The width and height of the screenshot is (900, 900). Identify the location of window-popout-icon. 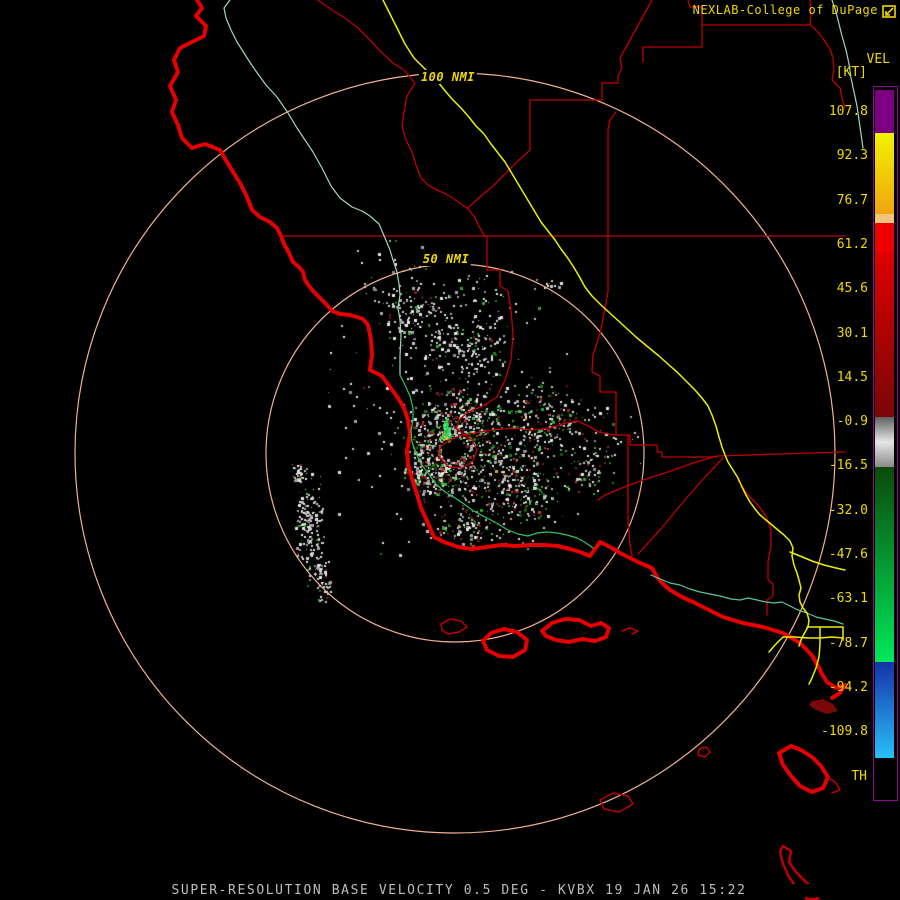
(889, 11).